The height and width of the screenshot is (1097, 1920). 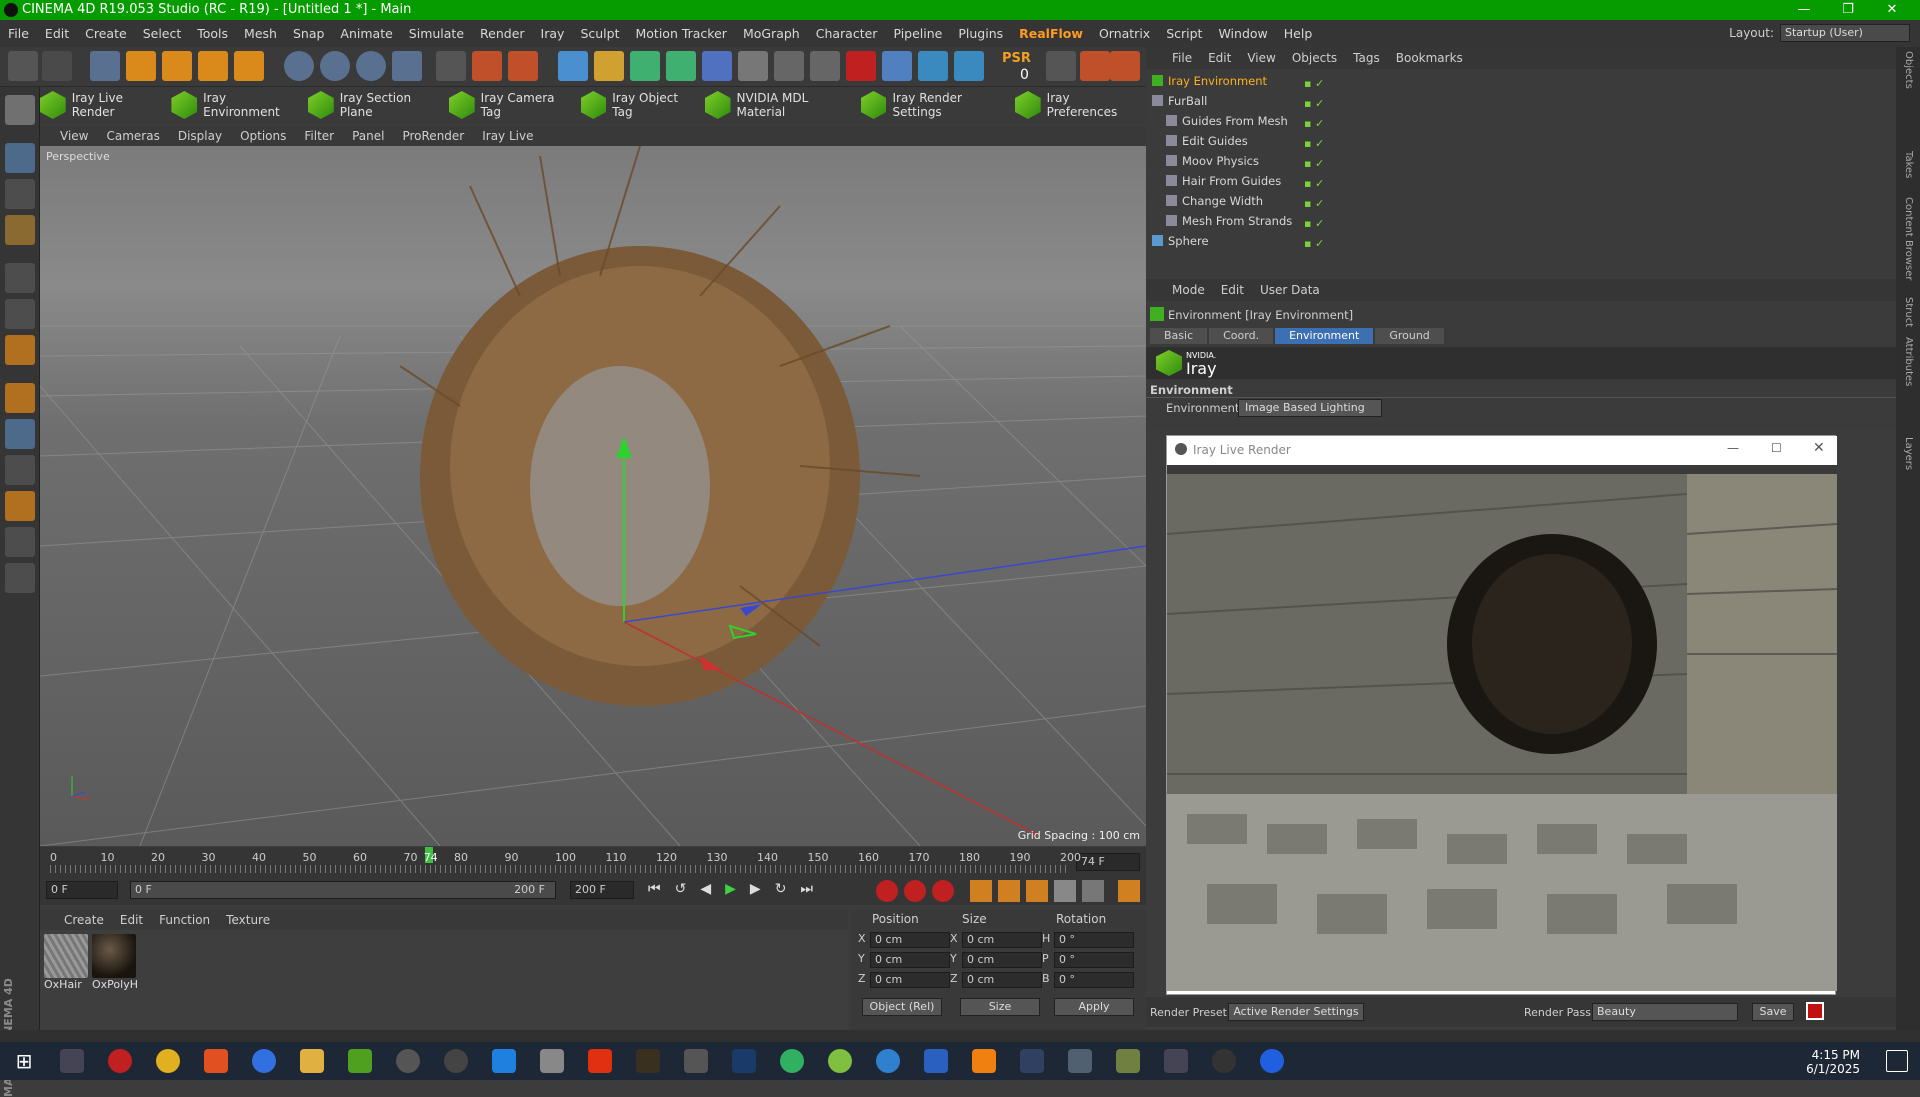 I want to click on rotation-key-icon, so click(x=1037, y=891).